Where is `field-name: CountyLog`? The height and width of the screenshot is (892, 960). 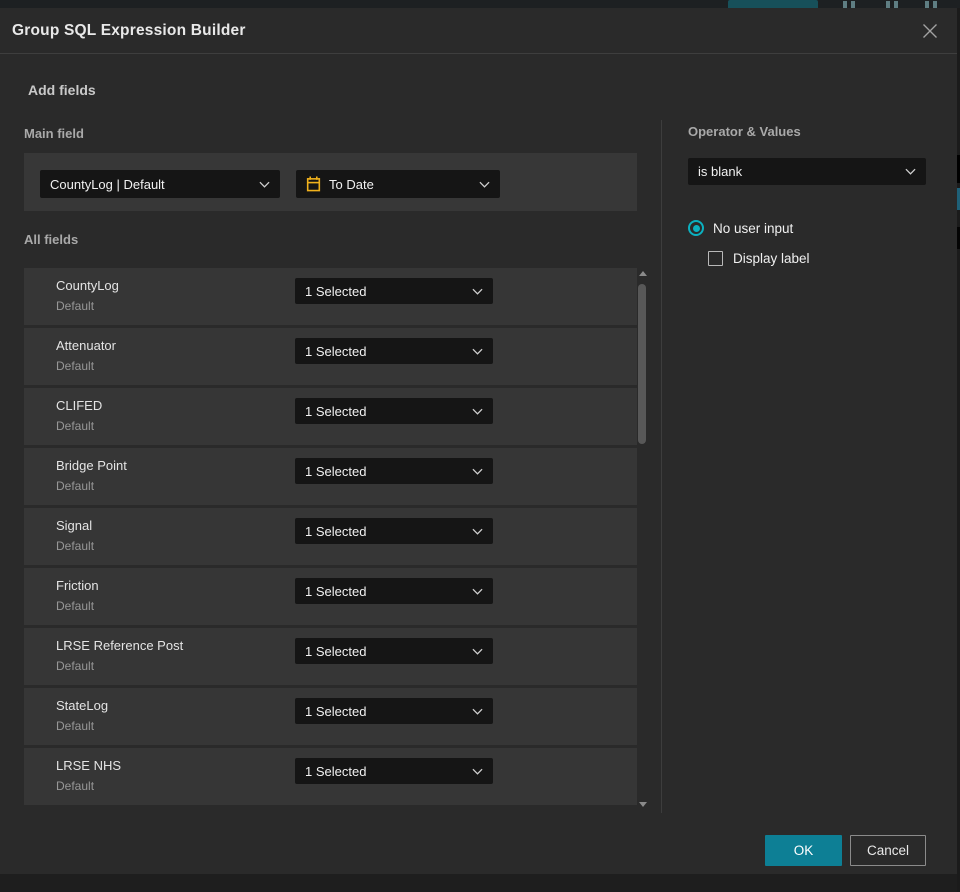 field-name: CountyLog is located at coordinates (87, 285).